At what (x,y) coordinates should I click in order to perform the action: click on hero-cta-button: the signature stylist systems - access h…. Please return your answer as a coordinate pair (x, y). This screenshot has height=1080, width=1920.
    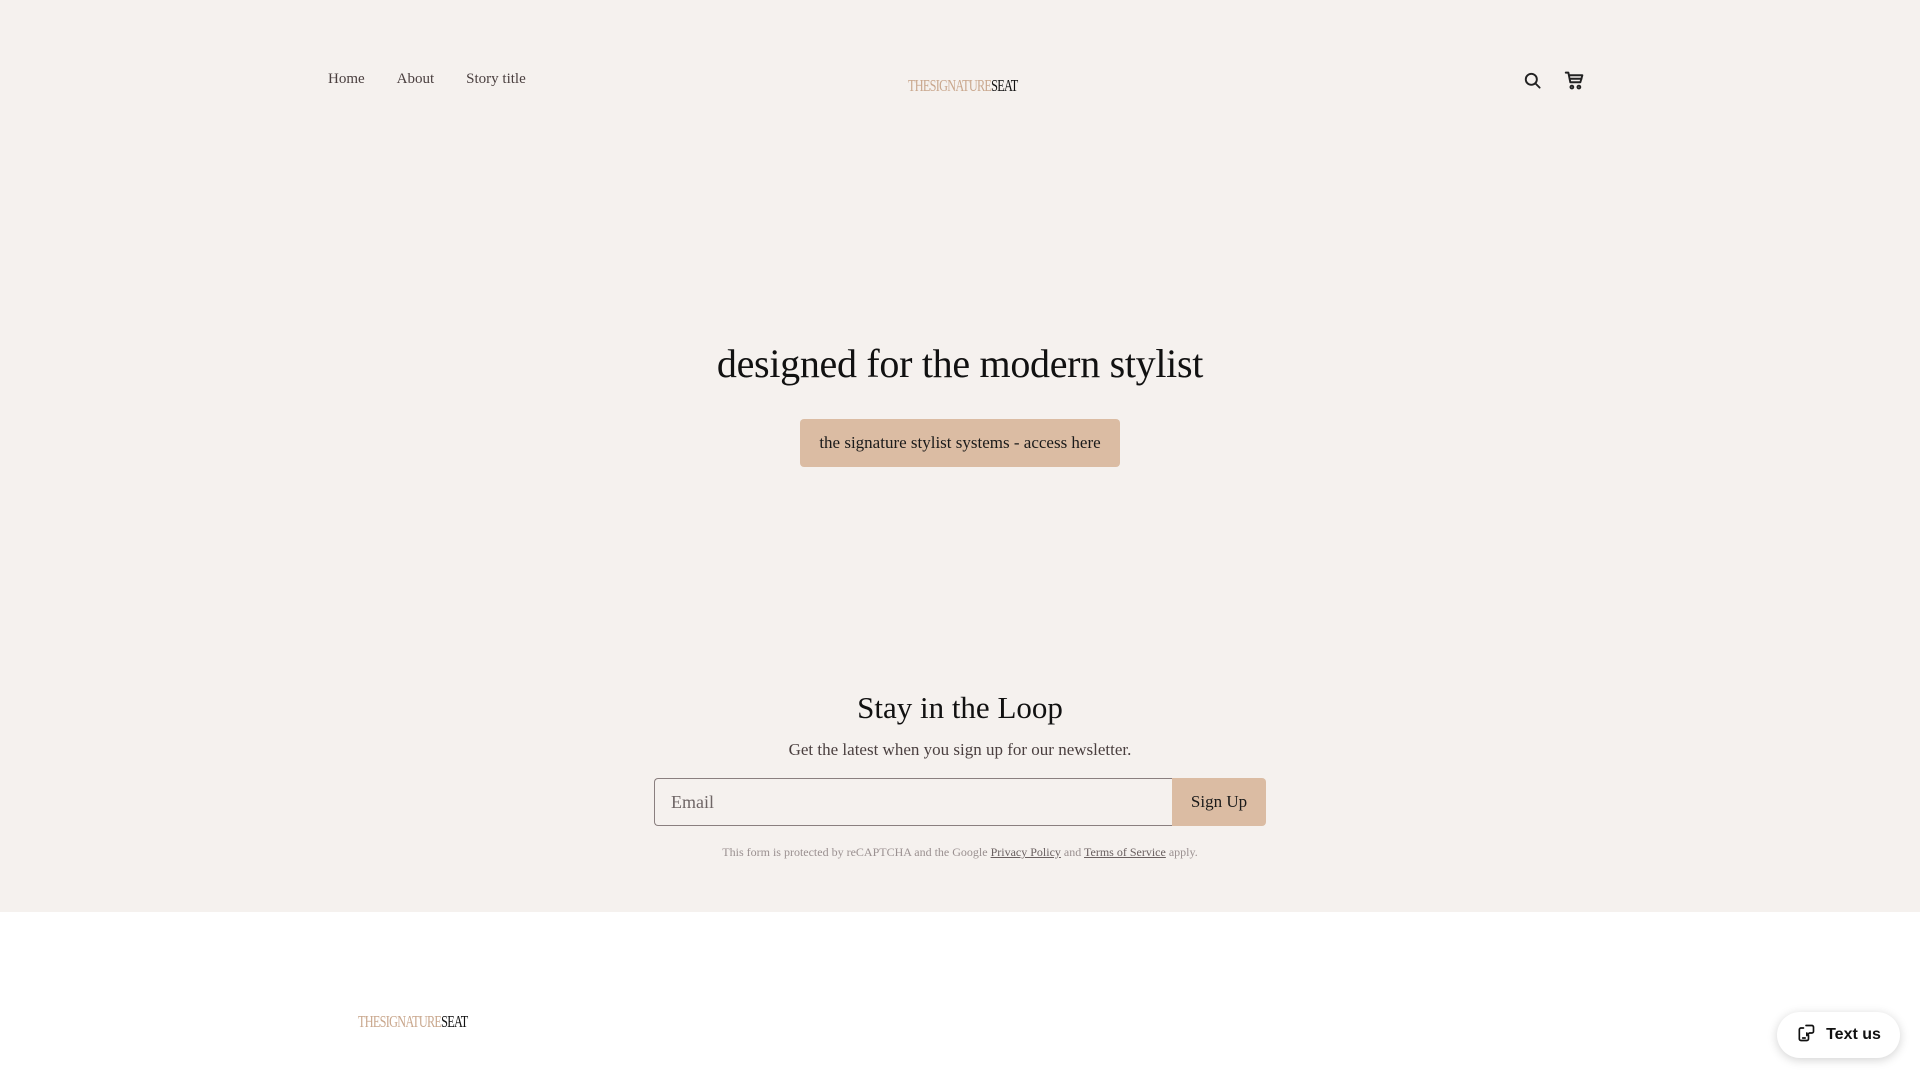
    Looking at the image, I should click on (960, 443).